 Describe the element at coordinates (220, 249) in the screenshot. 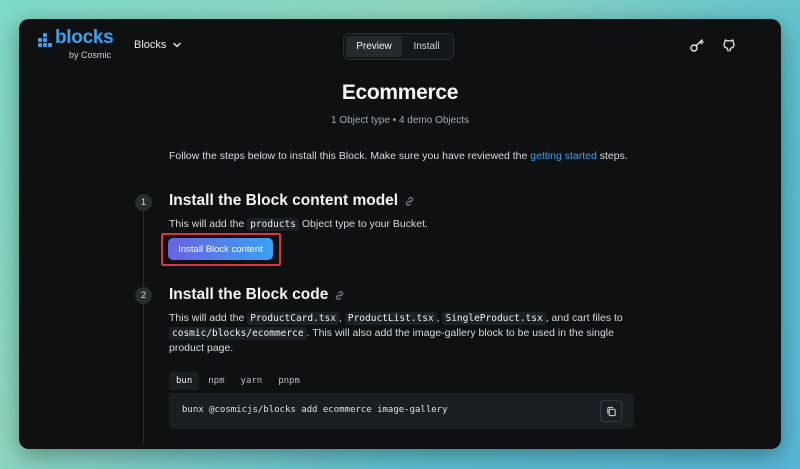

I see `install-block-content-button: Install Block content` at that location.